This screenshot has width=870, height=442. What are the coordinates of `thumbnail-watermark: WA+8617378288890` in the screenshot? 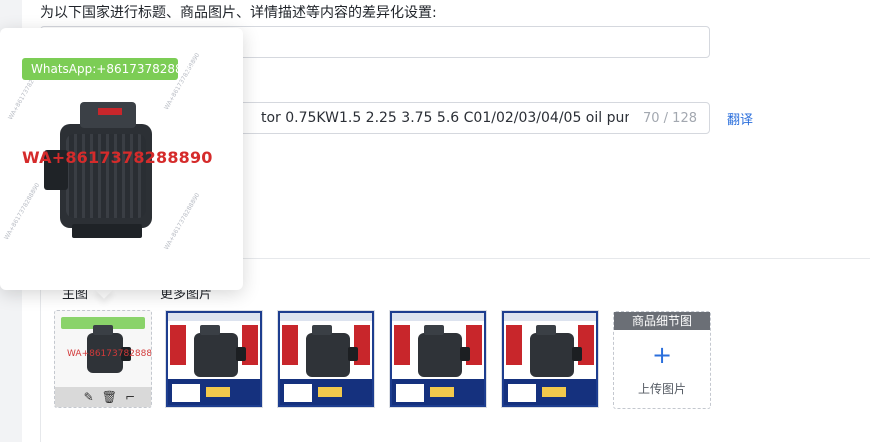 It's located at (109, 354).